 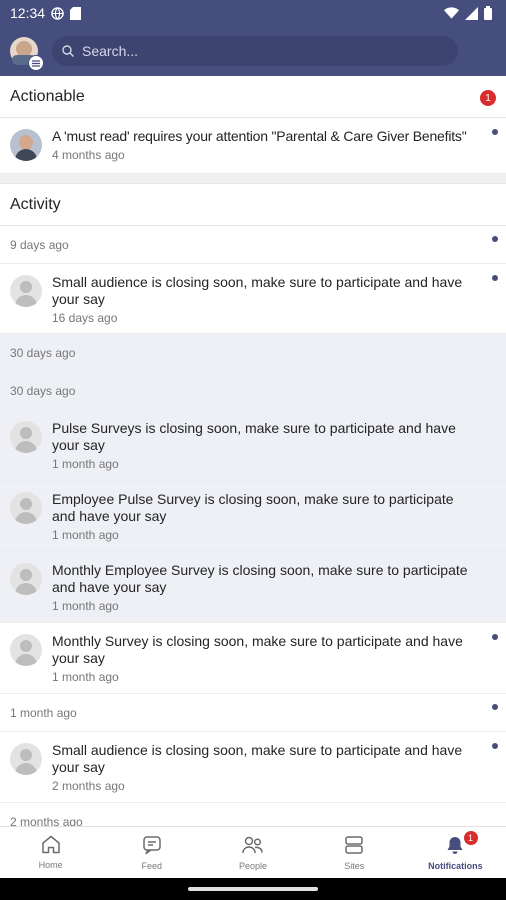 I want to click on system-nav-bar, so click(x=253, y=889).